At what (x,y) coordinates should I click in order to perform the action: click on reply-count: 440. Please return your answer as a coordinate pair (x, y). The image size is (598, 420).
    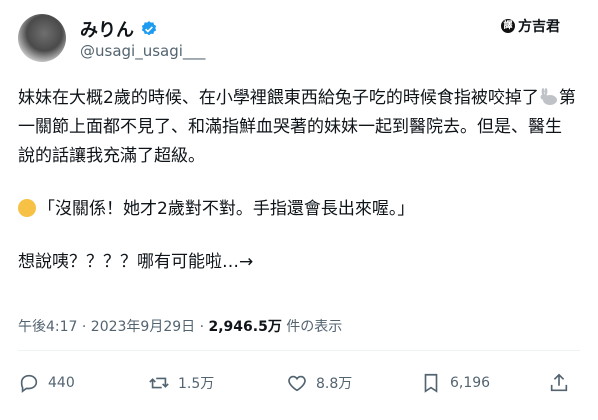
    Looking at the image, I should click on (61, 383).